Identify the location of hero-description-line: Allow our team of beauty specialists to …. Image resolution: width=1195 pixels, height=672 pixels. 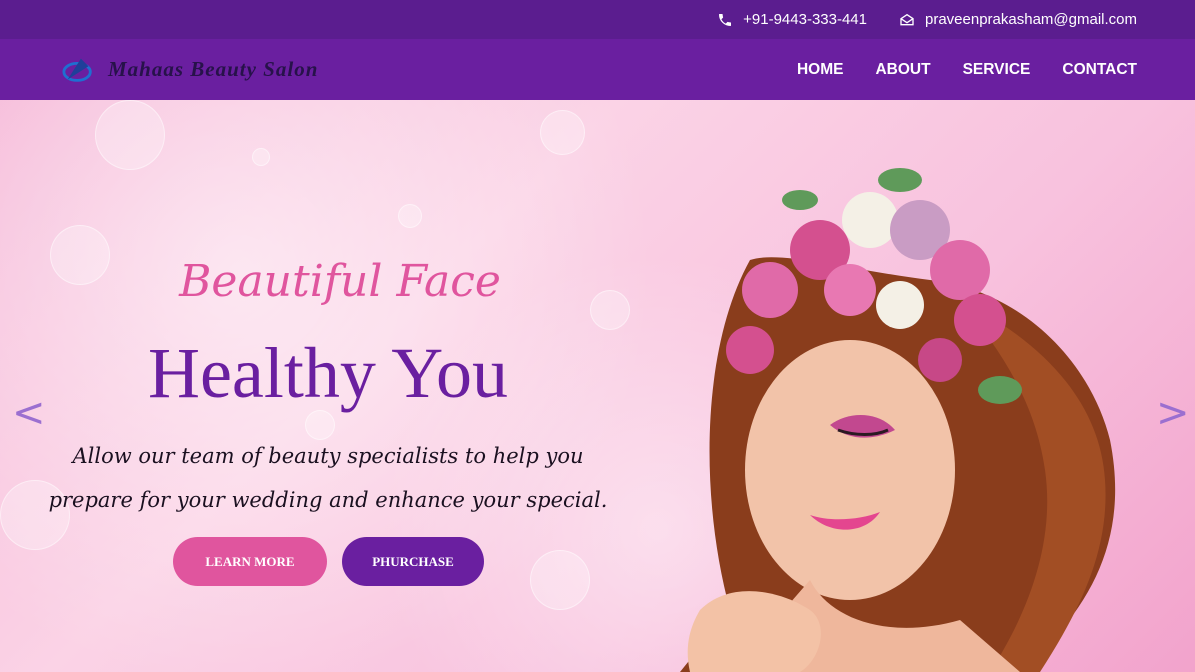
(328, 456).